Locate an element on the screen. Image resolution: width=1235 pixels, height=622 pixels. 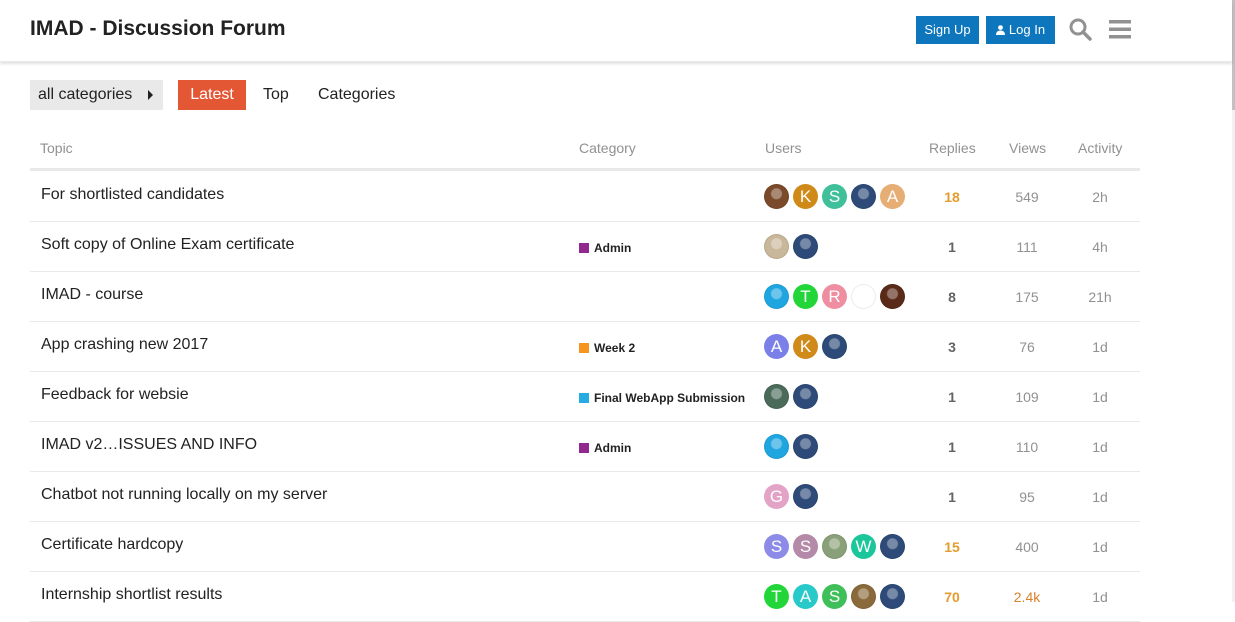
category-badge: Final WebApp Submission is located at coordinates (662, 398).